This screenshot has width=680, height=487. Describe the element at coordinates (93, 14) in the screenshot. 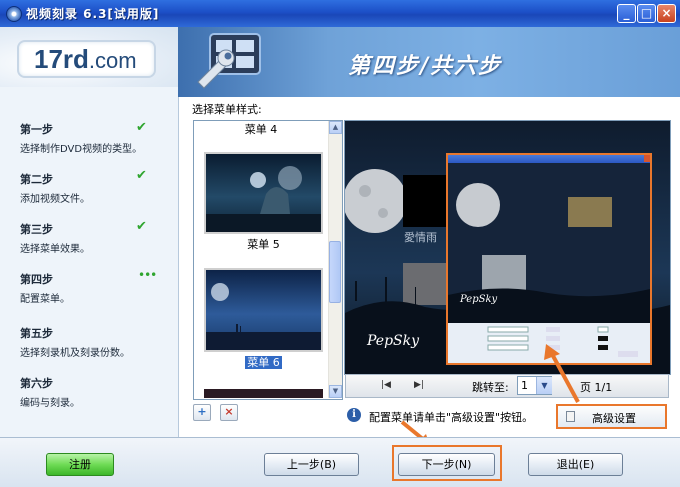

I see `window-title: 视频刻录 6.3[试用版]` at that location.